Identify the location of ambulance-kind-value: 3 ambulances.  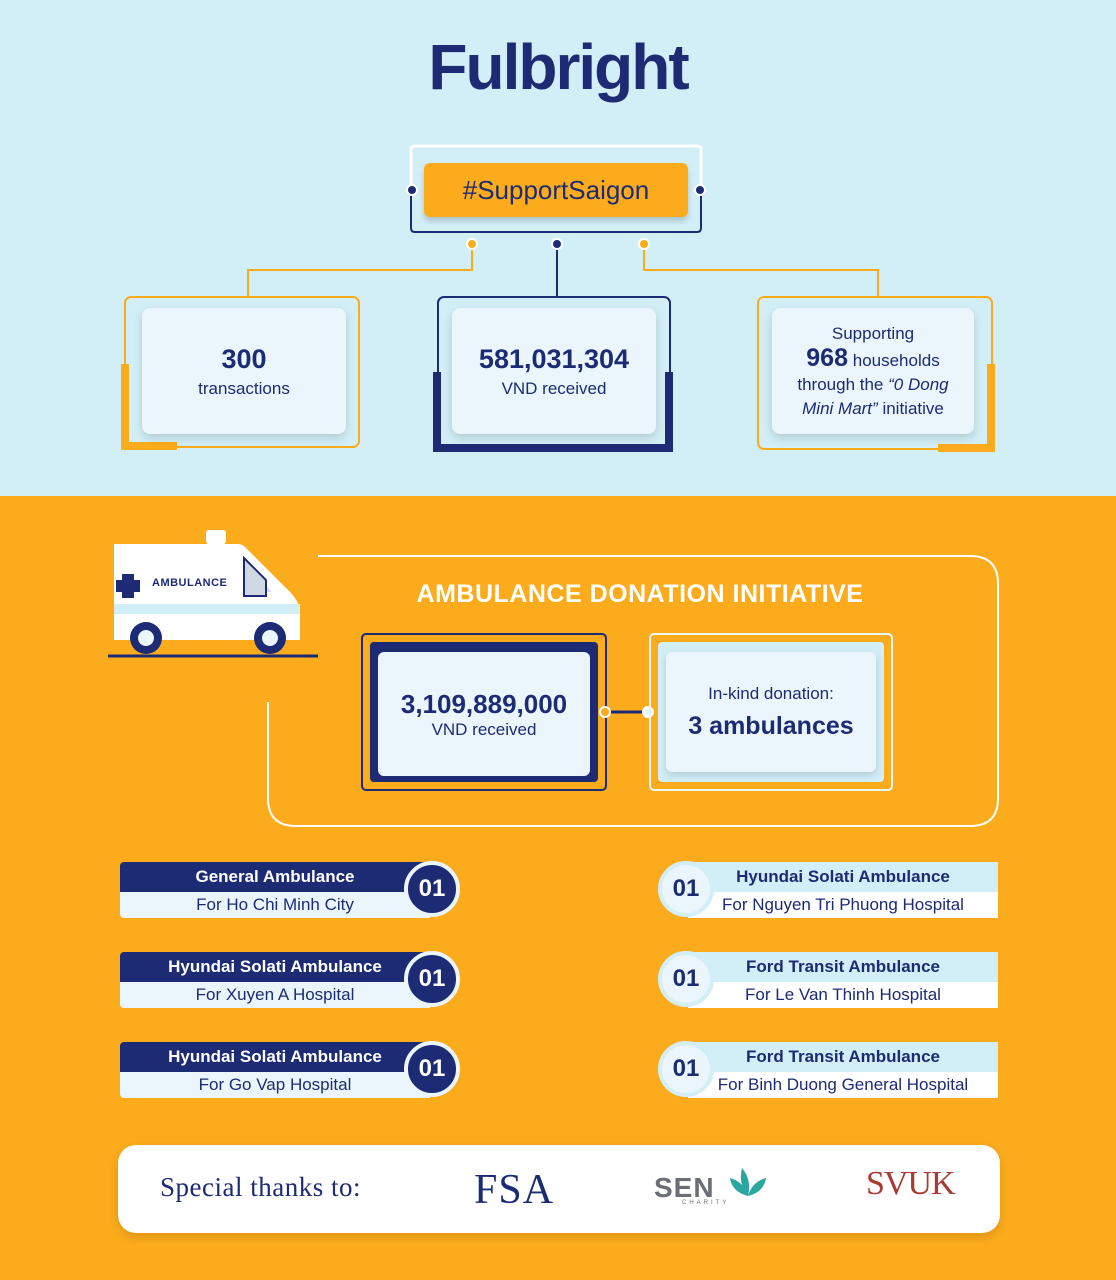
(771, 725).